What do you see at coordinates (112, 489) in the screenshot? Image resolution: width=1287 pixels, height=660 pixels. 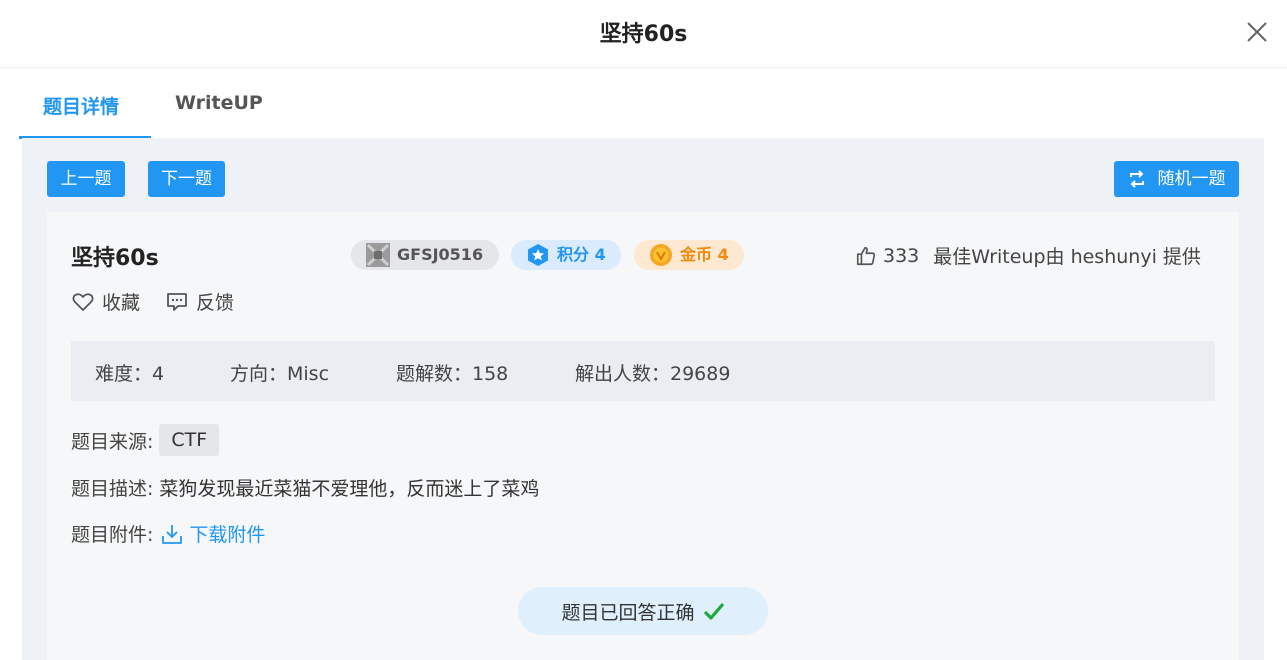 I see `description-label: 题目描述:` at bounding box center [112, 489].